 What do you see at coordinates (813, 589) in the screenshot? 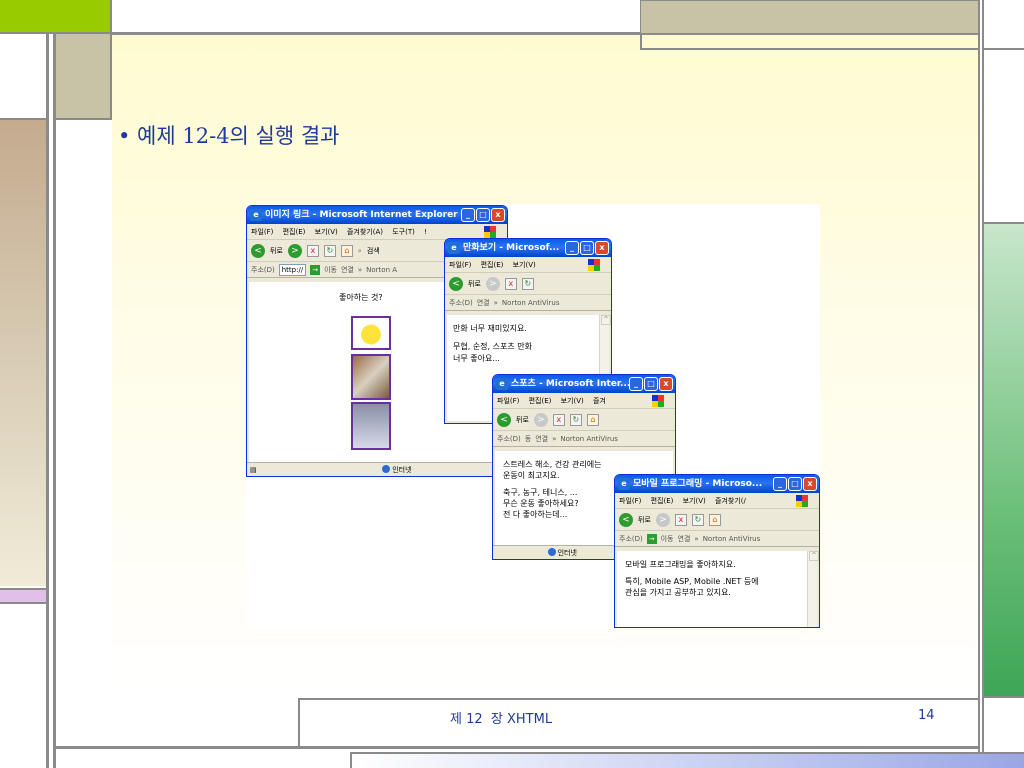
I see `vertical-scrollbar` at bounding box center [813, 589].